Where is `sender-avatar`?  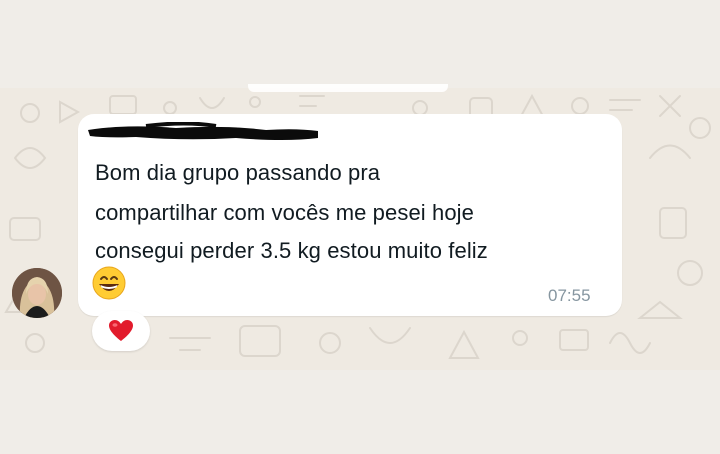
sender-avatar is located at coordinates (37, 293).